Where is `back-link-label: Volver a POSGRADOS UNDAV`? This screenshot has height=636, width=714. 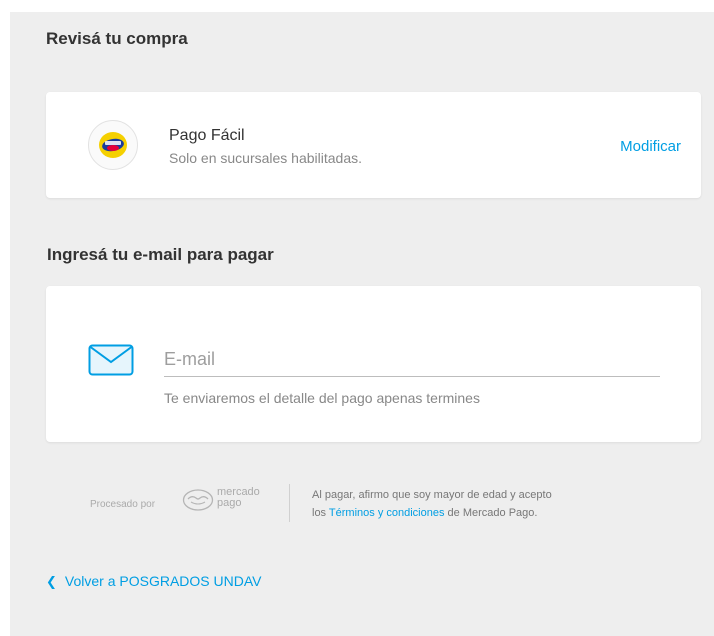 back-link-label: Volver a POSGRADOS UNDAV is located at coordinates (163, 581).